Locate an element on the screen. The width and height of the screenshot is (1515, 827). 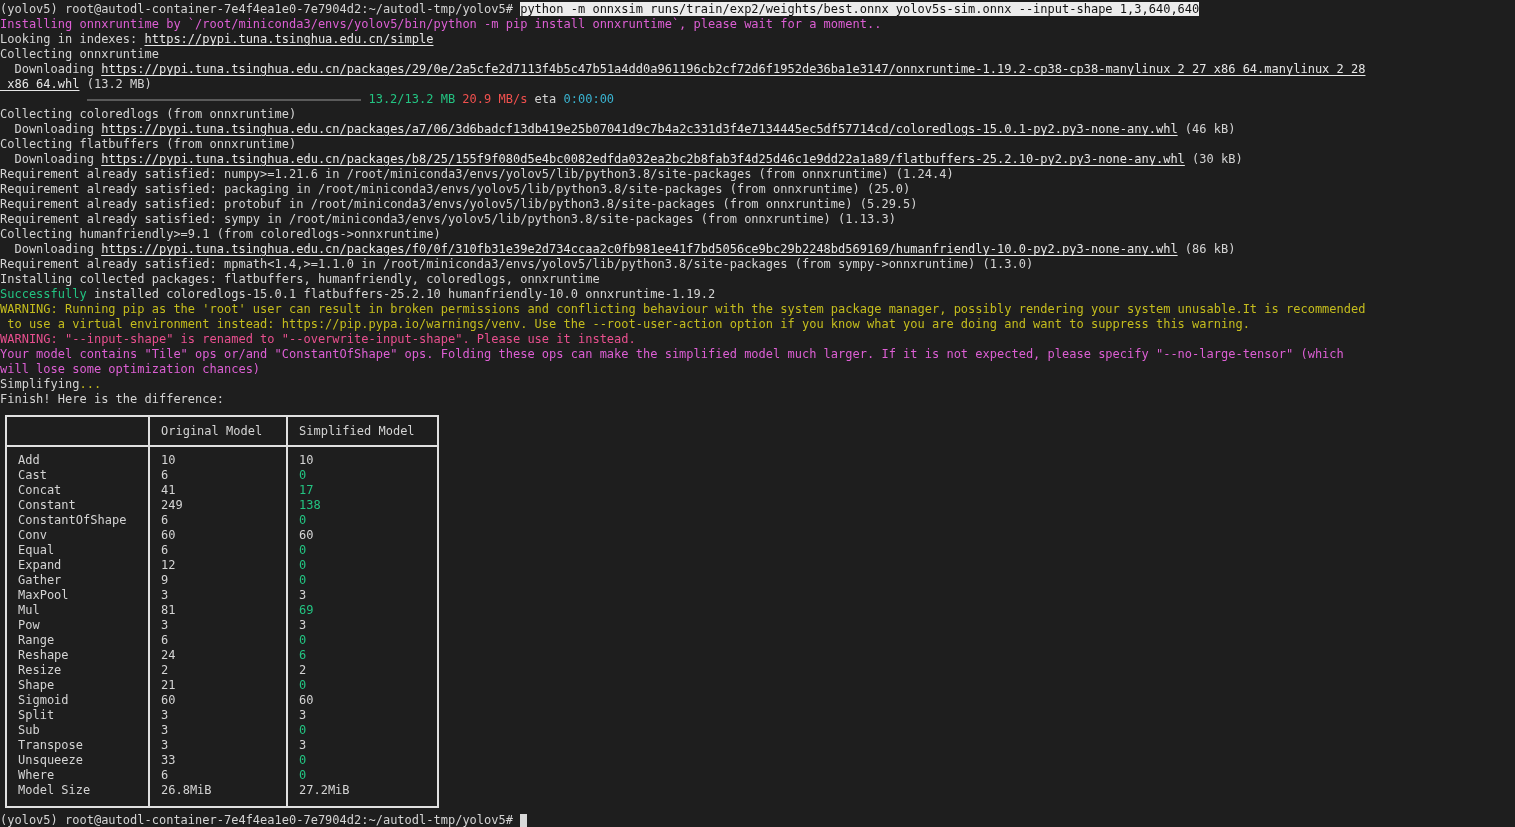
warning-text: WARNING: "--input-shape" is renamed to "--overwrite-input-shape". Please use it instead. is located at coordinates (318, 339).